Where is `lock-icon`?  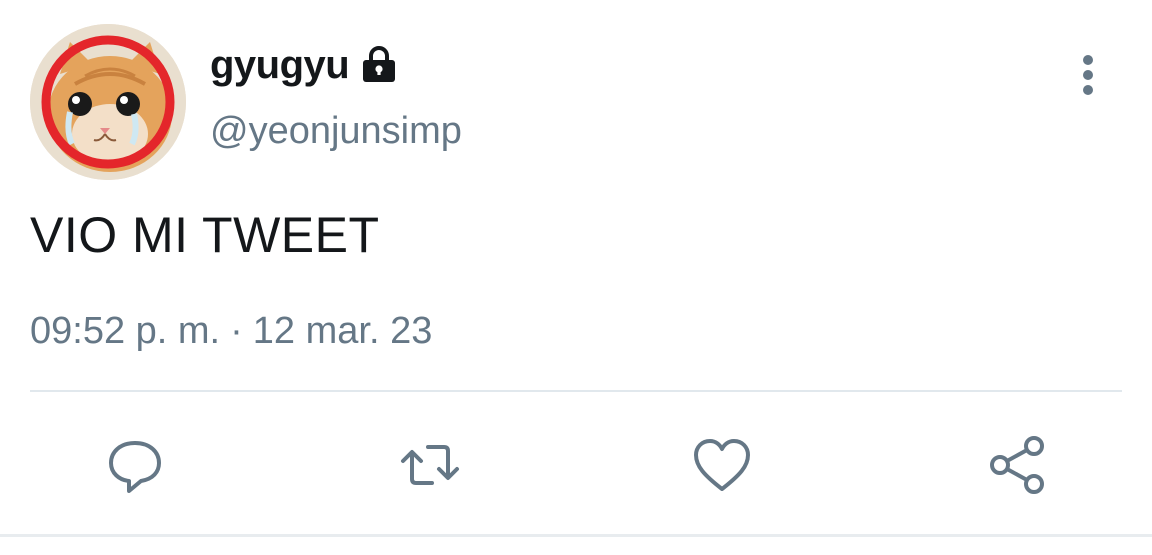 lock-icon is located at coordinates (379, 65).